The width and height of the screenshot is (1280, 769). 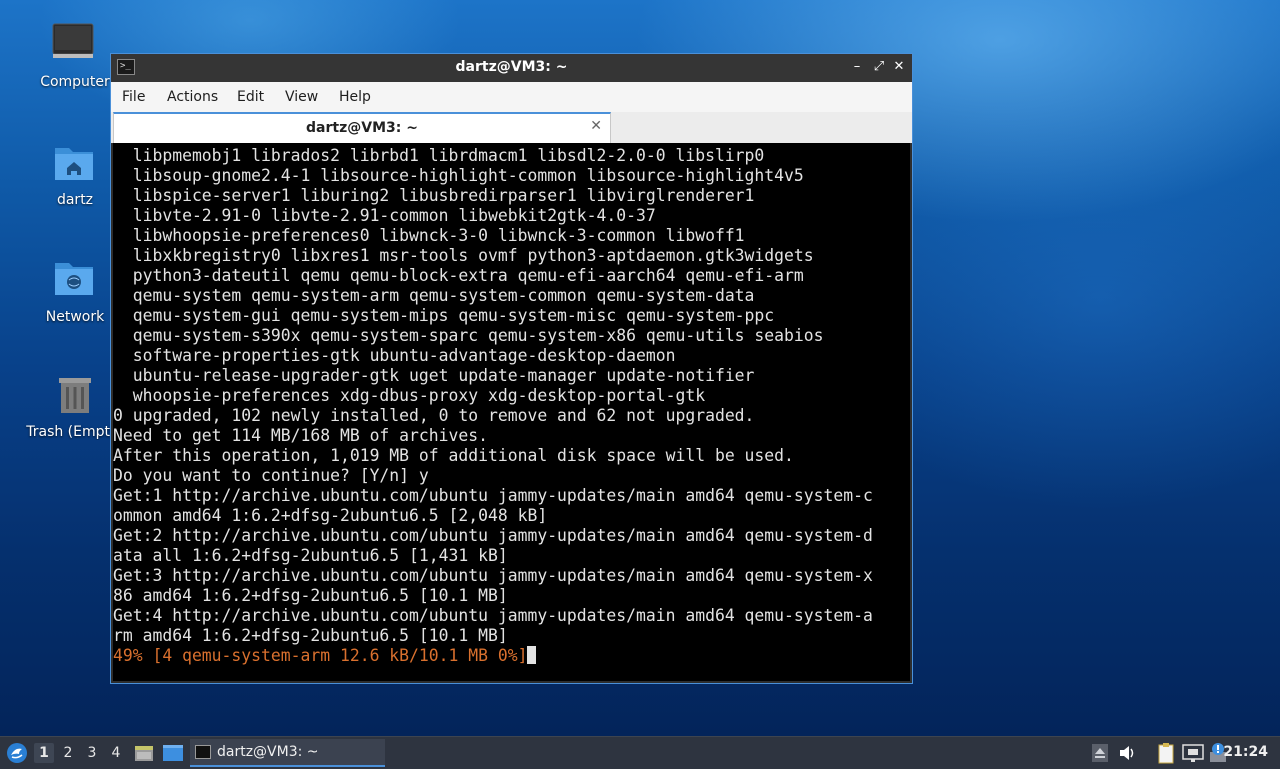 What do you see at coordinates (144, 755) in the screenshot?
I see `file-manager-icon` at bounding box center [144, 755].